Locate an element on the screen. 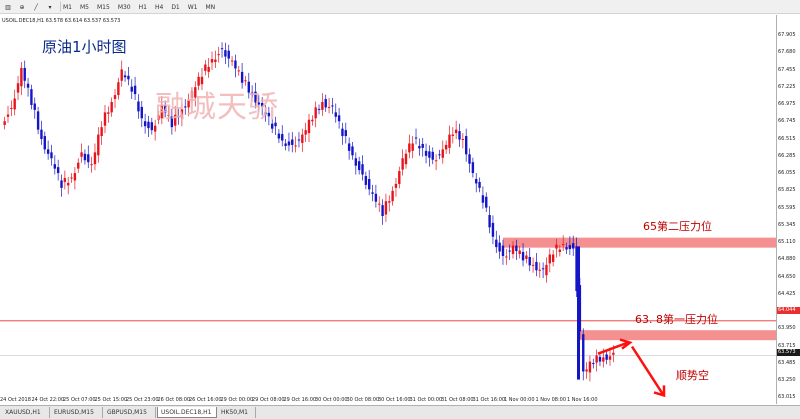  timeframe-m1-button: M1 is located at coordinates (67, 6).